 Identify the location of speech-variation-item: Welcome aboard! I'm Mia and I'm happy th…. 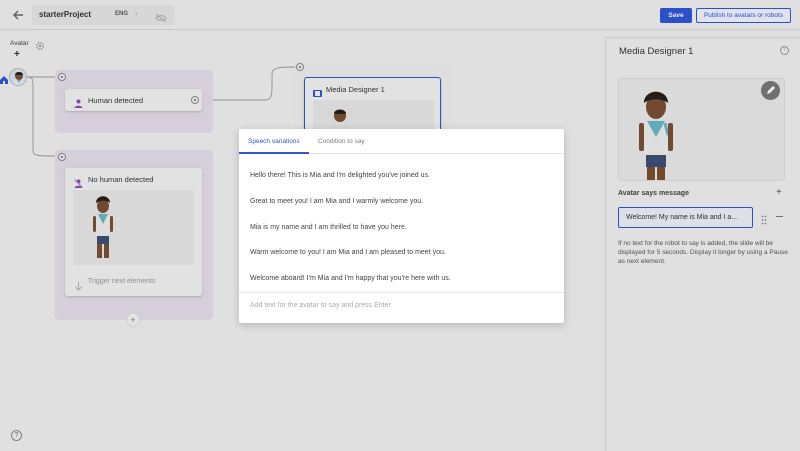
(350, 278).